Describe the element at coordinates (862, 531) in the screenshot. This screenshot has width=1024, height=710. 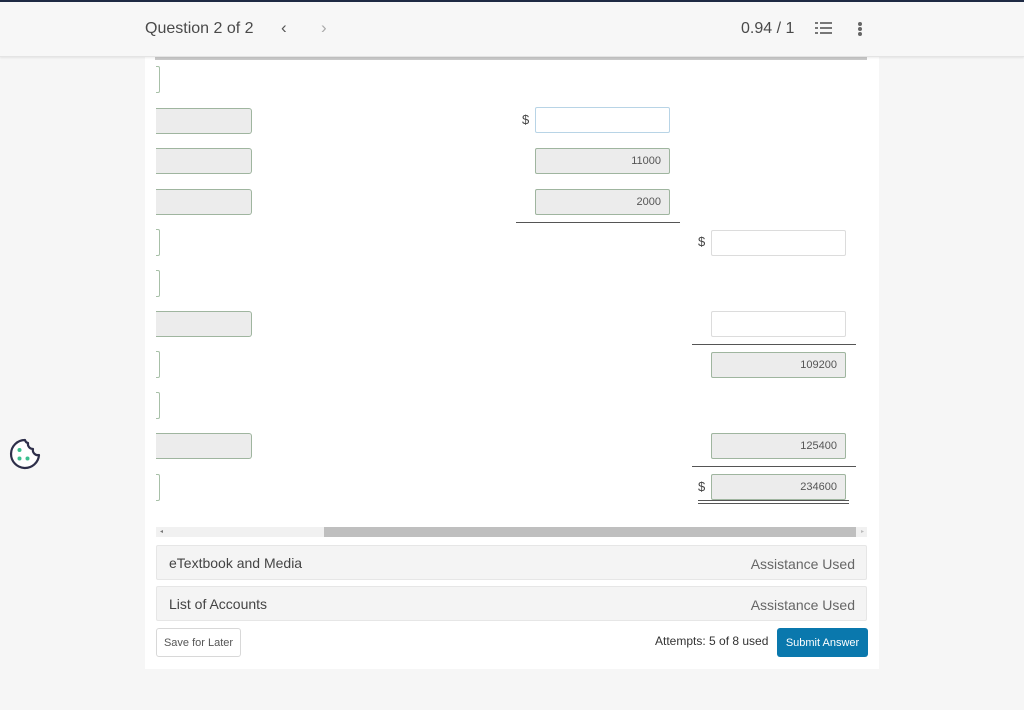
I see `scroll-right-icon: ▸` at that location.